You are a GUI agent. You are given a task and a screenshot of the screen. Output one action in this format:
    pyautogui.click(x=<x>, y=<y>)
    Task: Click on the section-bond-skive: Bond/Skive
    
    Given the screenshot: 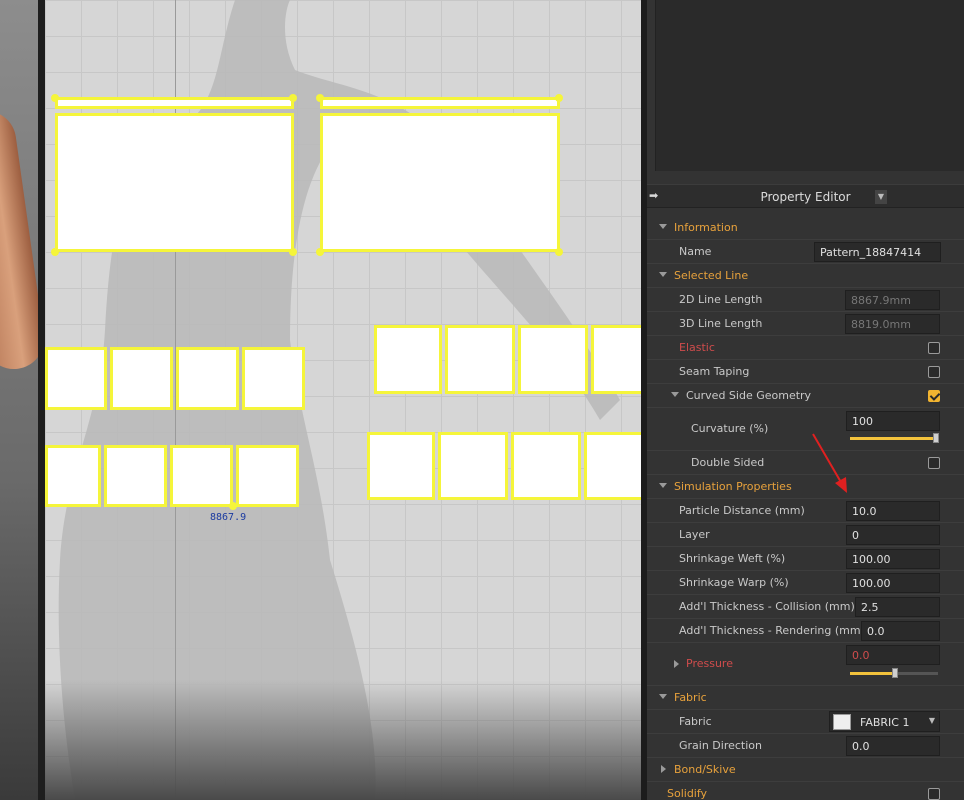 What is the action you would take?
    pyautogui.click(x=805, y=770)
    